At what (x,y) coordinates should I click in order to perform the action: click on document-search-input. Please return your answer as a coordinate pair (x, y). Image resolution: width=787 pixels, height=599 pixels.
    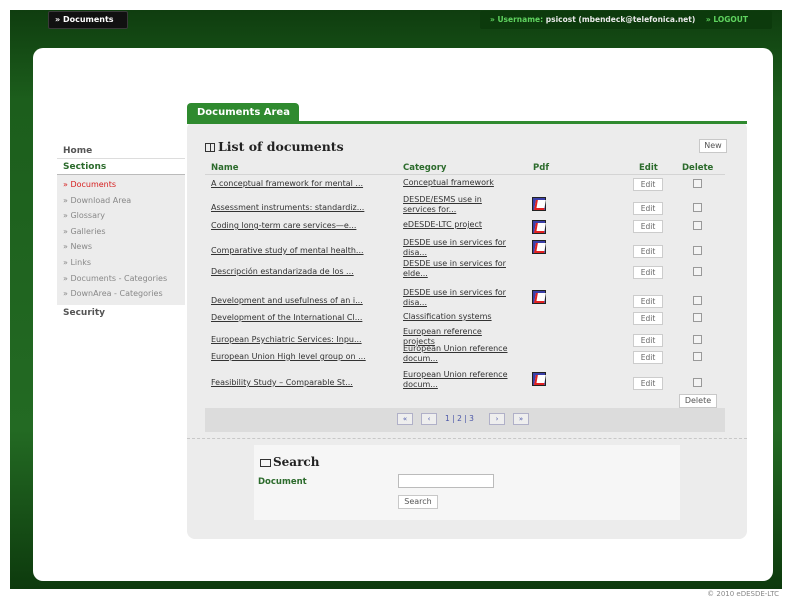
    Looking at the image, I should click on (446, 481).